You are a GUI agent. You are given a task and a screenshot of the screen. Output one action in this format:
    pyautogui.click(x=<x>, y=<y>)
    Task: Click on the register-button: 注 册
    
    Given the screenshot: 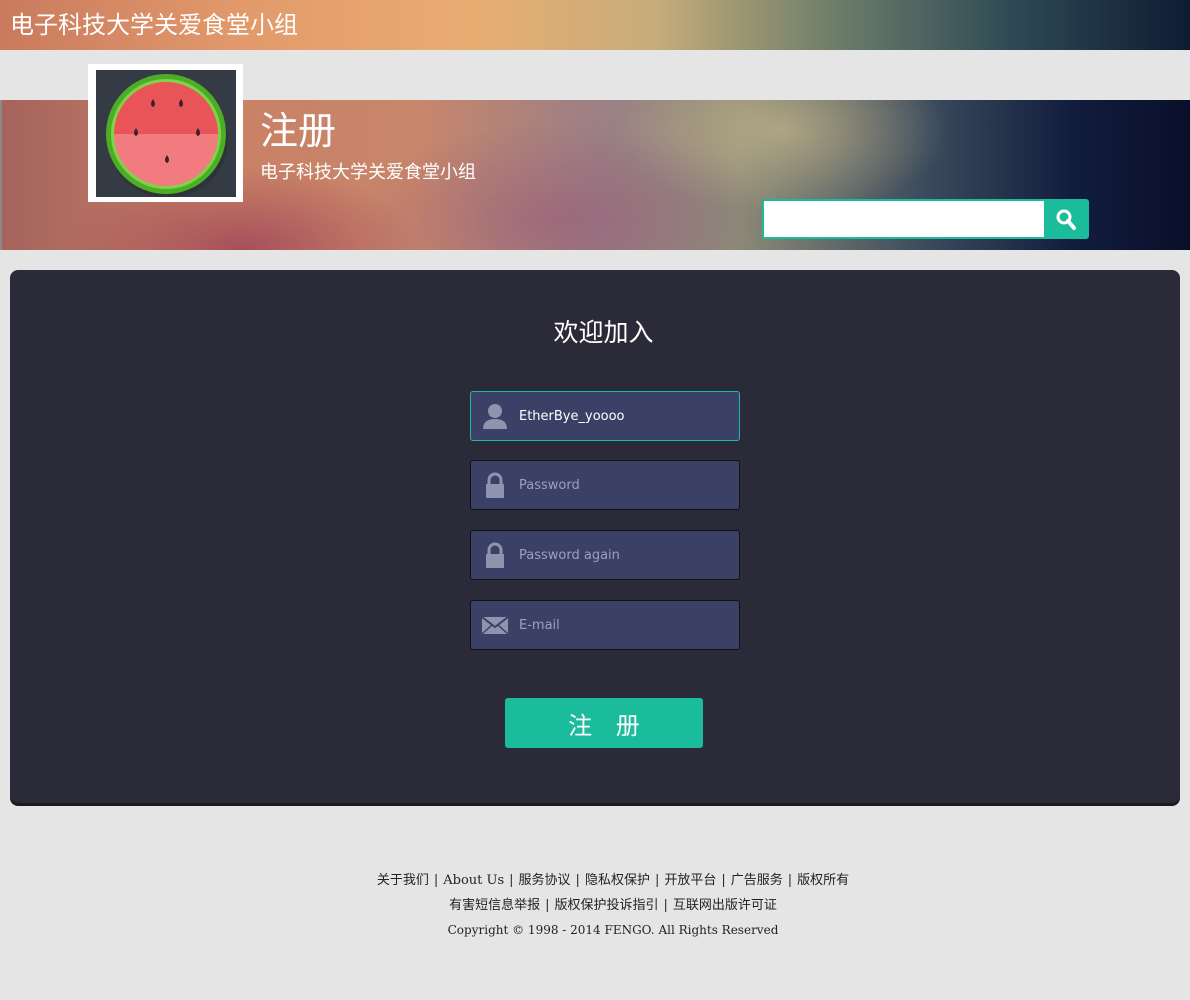 What is the action you would take?
    pyautogui.click(x=604, y=723)
    